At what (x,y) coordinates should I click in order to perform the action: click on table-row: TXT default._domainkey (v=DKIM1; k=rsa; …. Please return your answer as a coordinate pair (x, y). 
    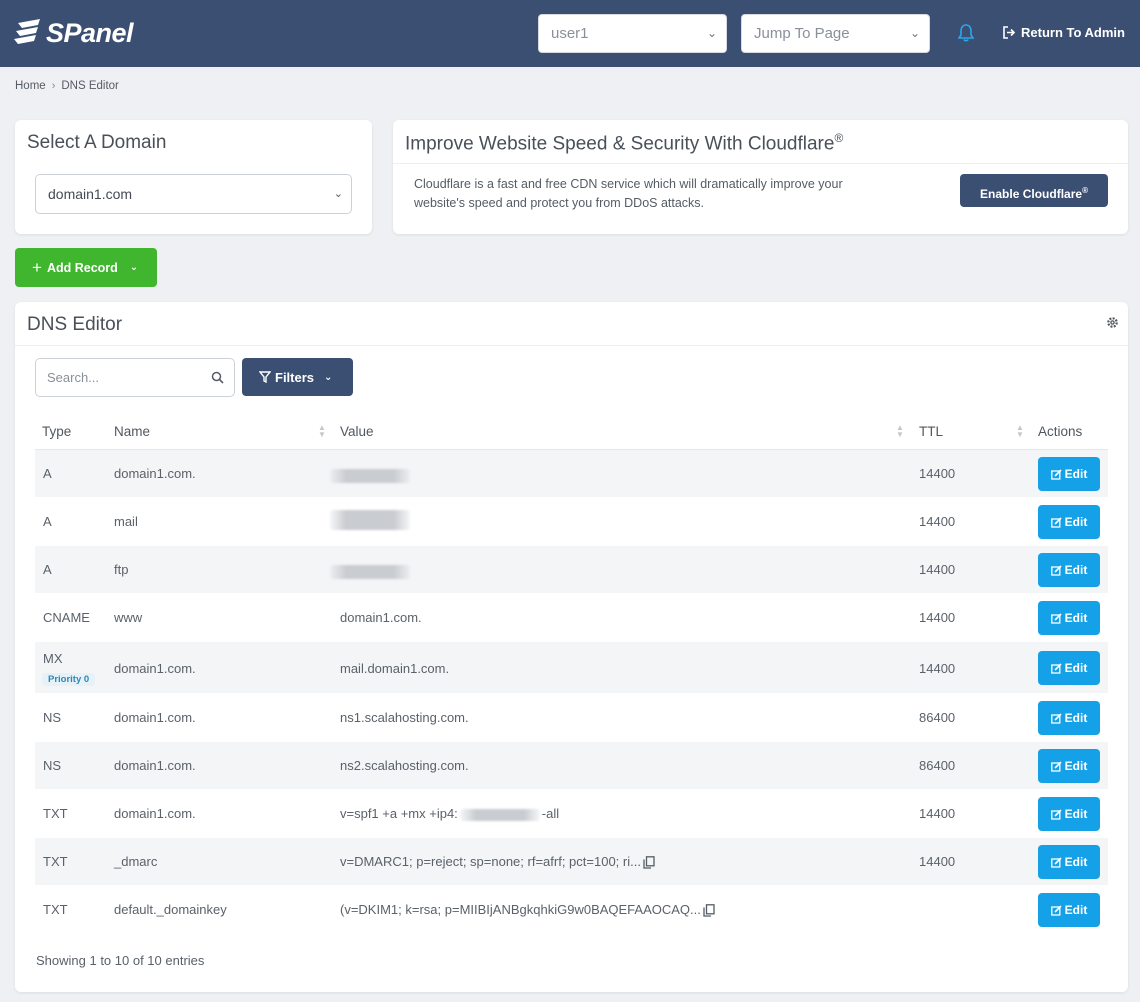
    Looking at the image, I should click on (571, 910).